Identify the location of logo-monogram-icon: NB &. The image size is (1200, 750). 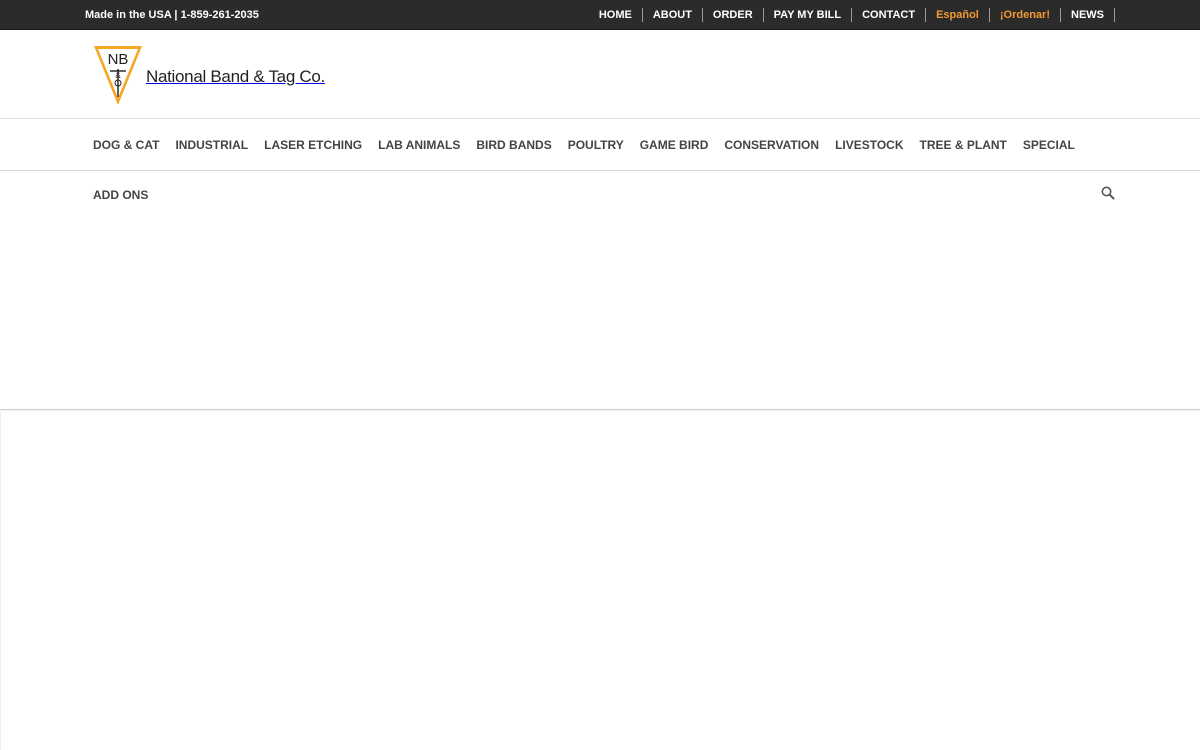
(118, 75).